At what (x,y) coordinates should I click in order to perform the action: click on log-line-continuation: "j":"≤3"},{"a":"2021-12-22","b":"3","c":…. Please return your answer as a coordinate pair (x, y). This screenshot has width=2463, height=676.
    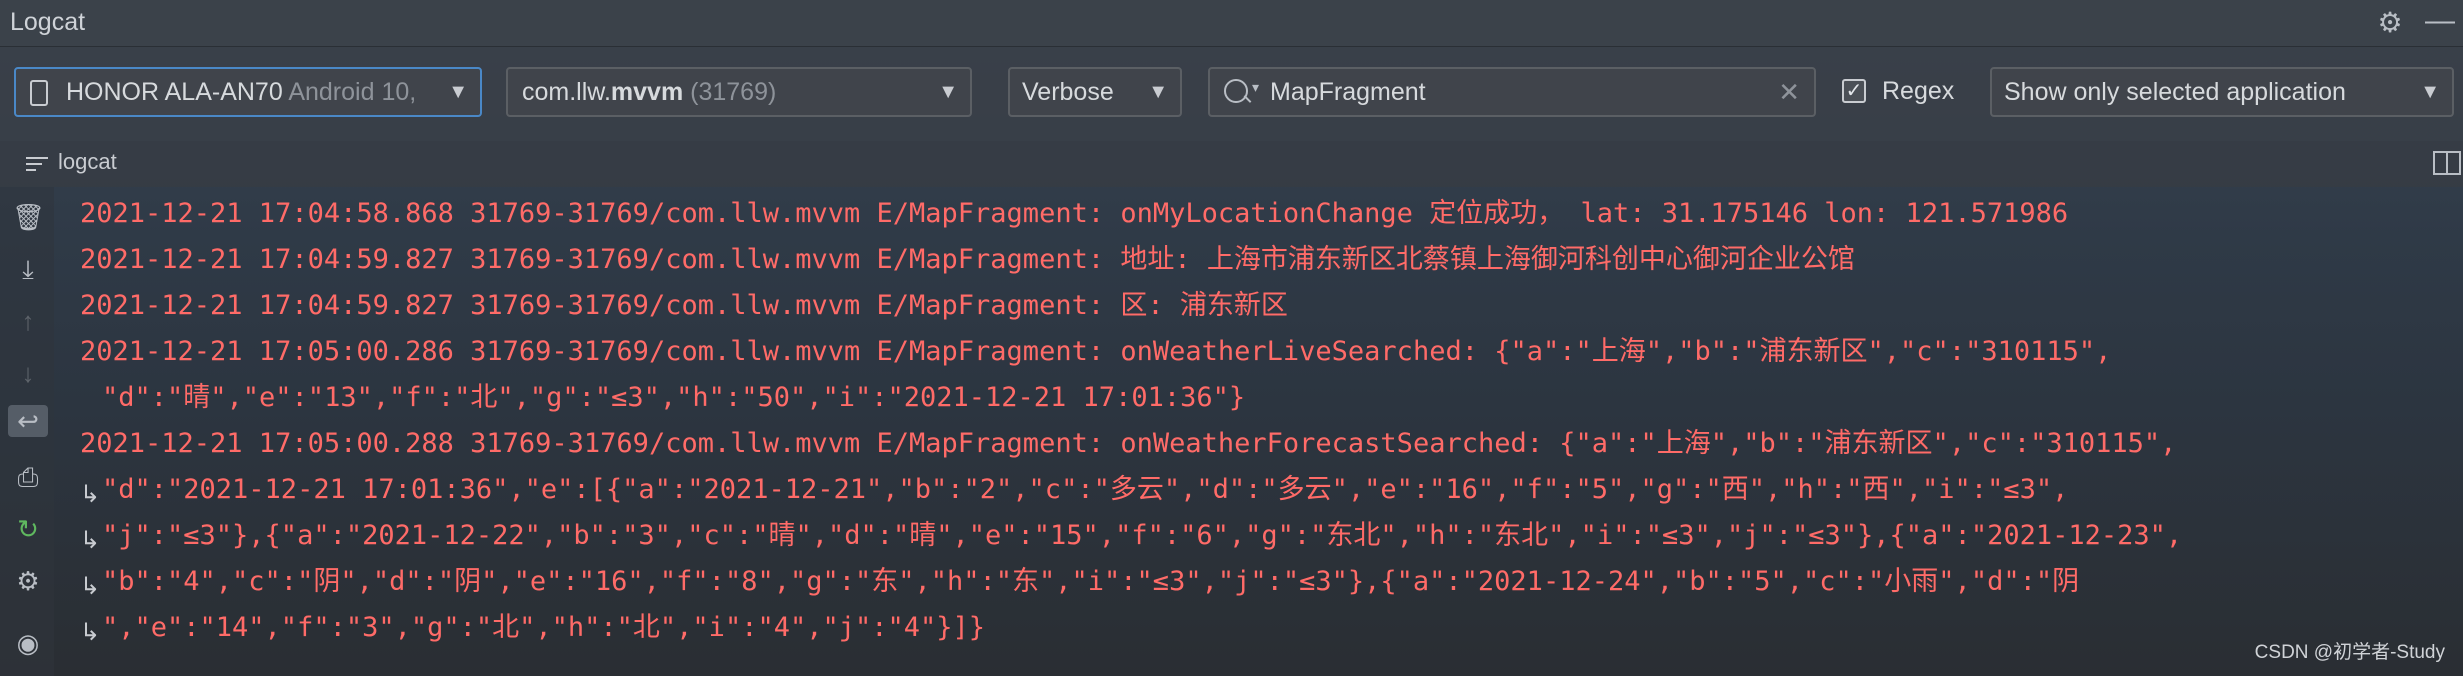
    Looking at the image, I should click on (1142, 535).